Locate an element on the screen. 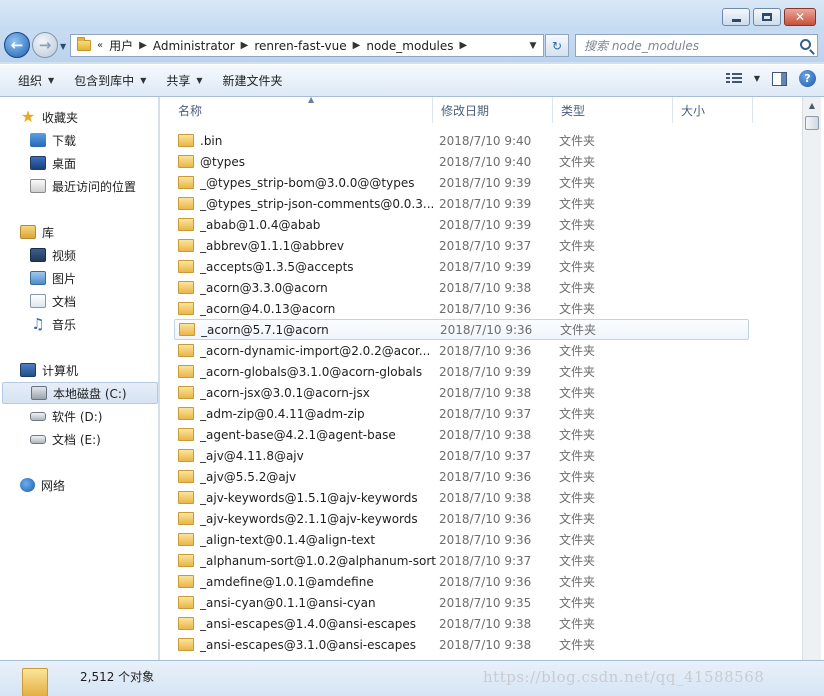 The height and width of the screenshot is (696, 824). maximize-button is located at coordinates (767, 17).